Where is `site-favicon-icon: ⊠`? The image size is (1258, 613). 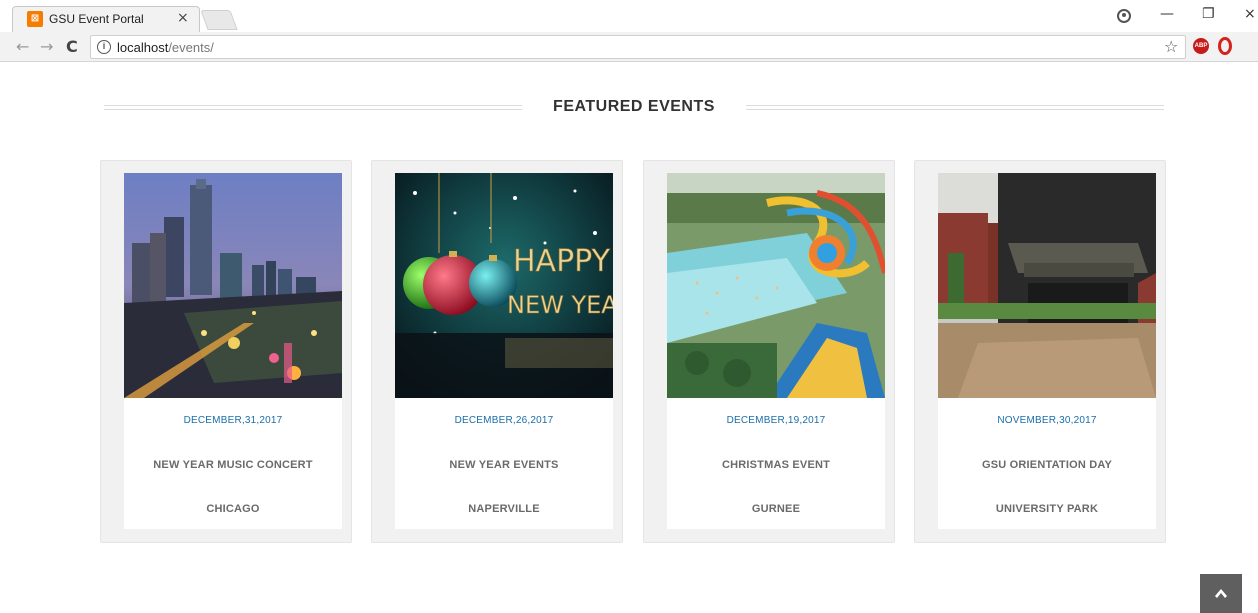
site-favicon-icon: ⊠ is located at coordinates (35, 19).